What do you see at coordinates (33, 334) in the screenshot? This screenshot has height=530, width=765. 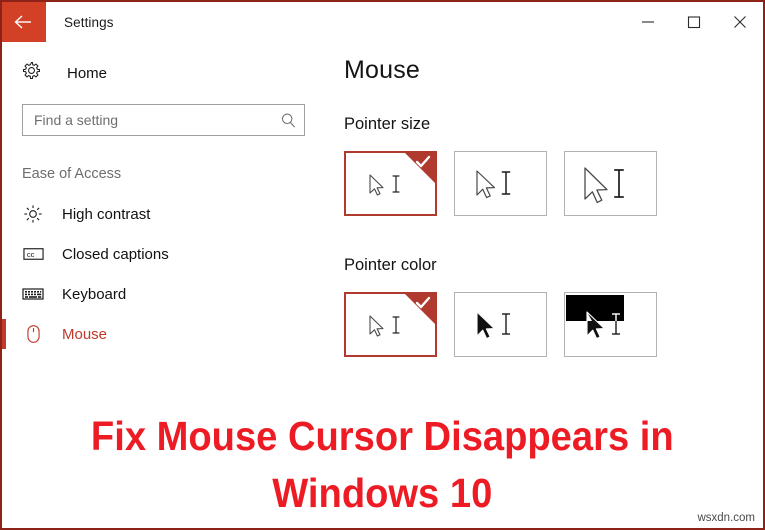 I see `mouse-icon` at bounding box center [33, 334].